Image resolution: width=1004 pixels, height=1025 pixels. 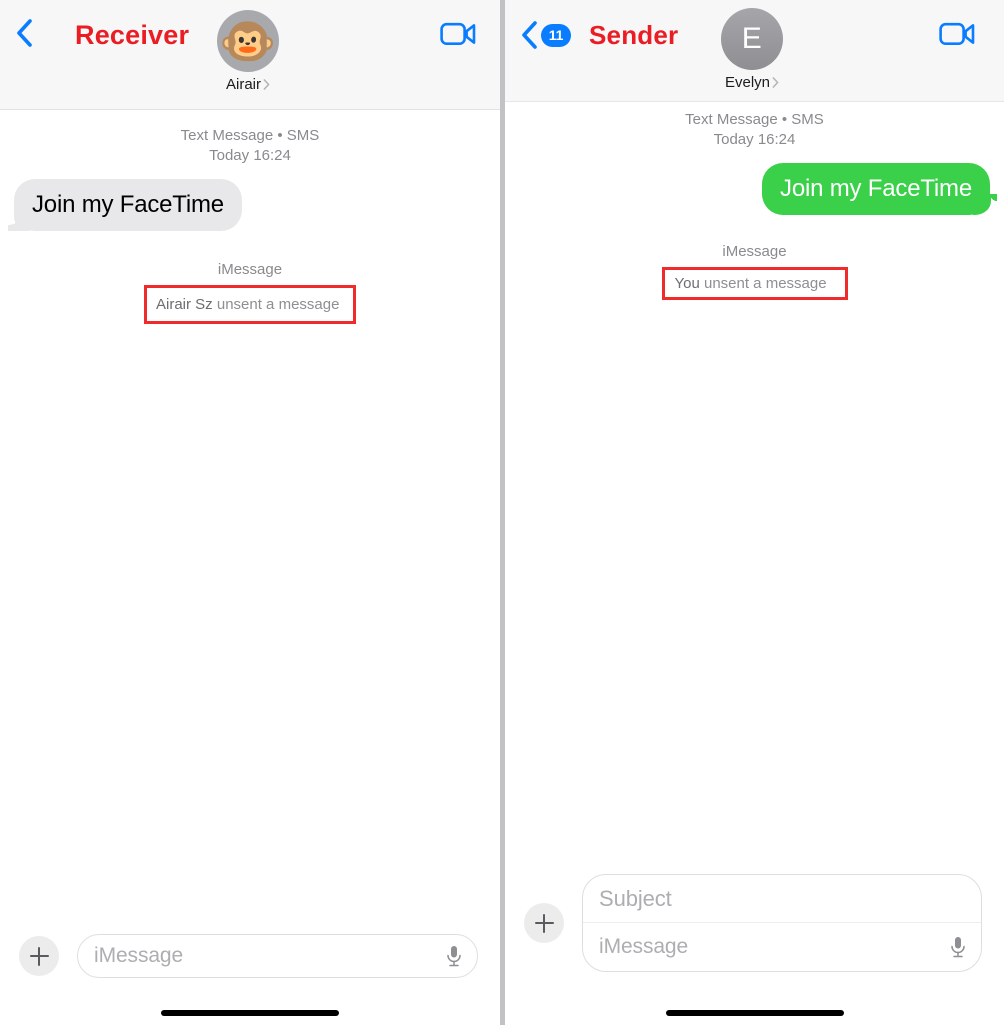 I want to click on navigation-bar-receiver: Receiver 🐵 Airair, so click(x=250, y=55).